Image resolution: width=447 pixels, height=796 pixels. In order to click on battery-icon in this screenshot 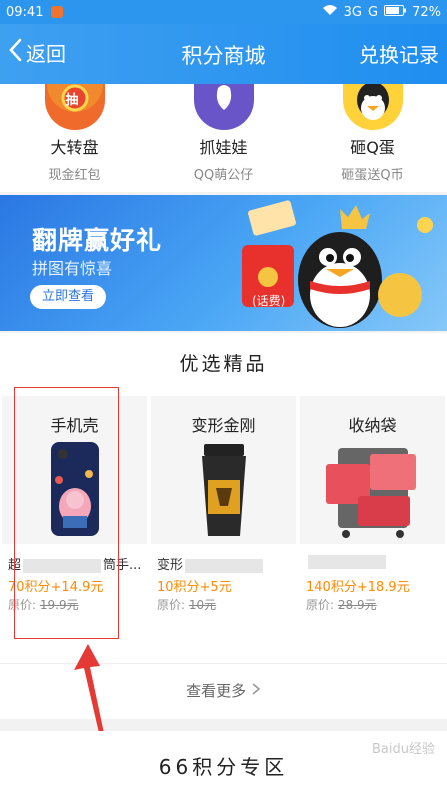, I will do `click(395, 12)`.